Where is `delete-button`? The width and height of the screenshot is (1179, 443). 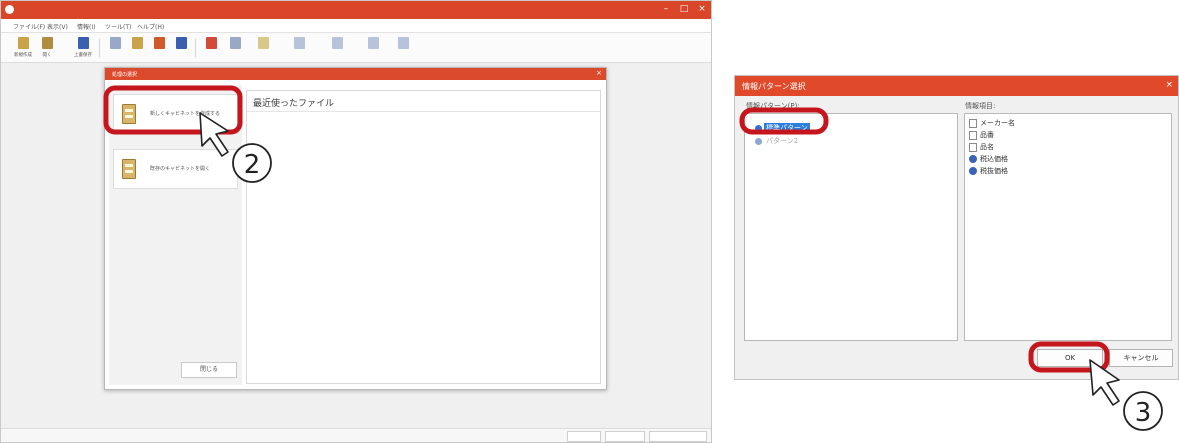 delete-button is located at coordinates (211, 48).